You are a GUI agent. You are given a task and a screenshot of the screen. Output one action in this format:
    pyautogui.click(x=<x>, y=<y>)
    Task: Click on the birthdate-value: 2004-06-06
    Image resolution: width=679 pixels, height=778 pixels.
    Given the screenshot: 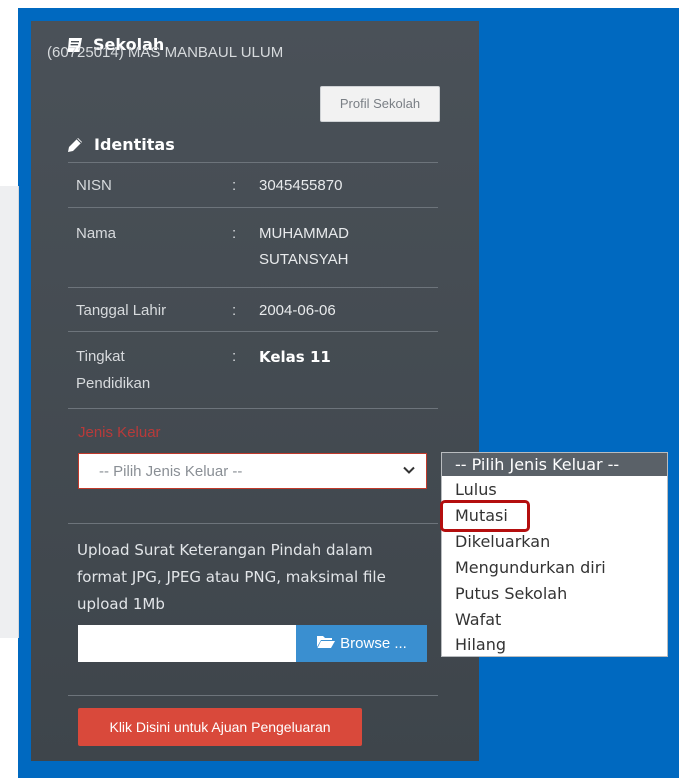 What is the action you would take?
    pyautogui.click(x=297, y=310)
    